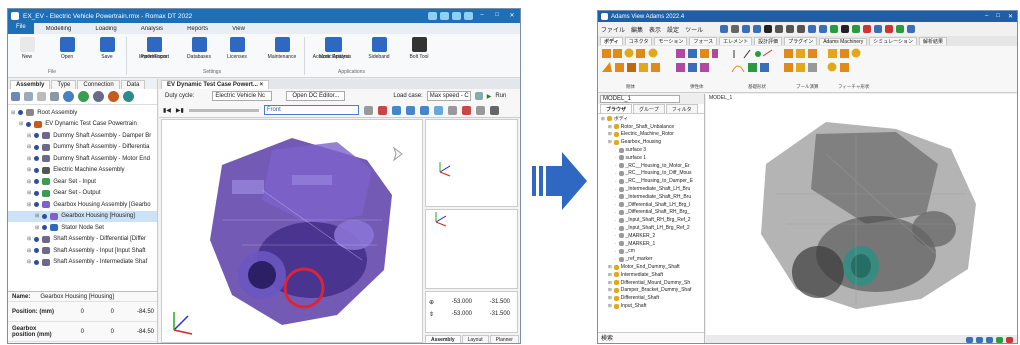 The height and width of the screenshot is (345, 1020). Describe the element at coordinates (651, 213) in the screenshot. I see `list-item: · _Differential_Shaft_RH_Brg_` at that location.